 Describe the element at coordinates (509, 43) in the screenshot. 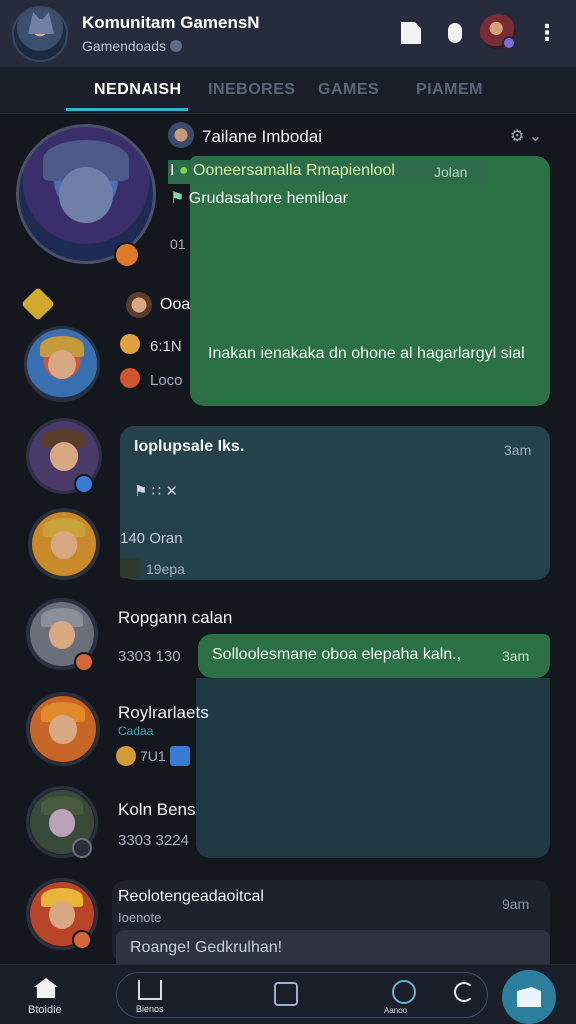

I see `profile-badge-icon` at that location.